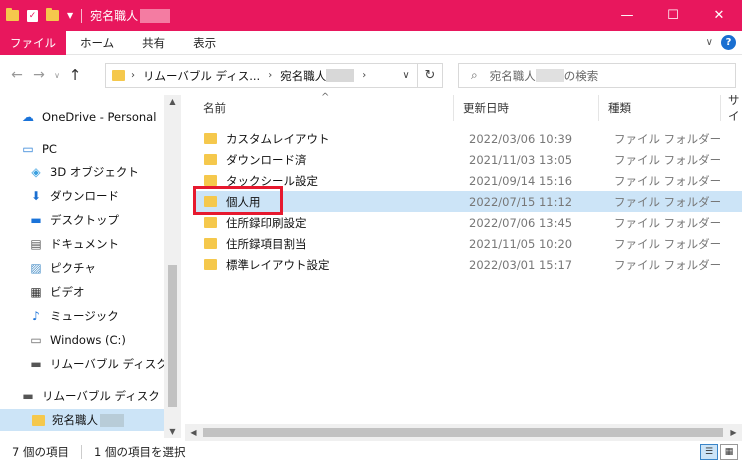 The width and height of the screenshot is (742, 463). What do you see at coordinates (57, 75) in the screenshot?
I see `recent-locations-icon: ∨` at bounding box center [57, 75].